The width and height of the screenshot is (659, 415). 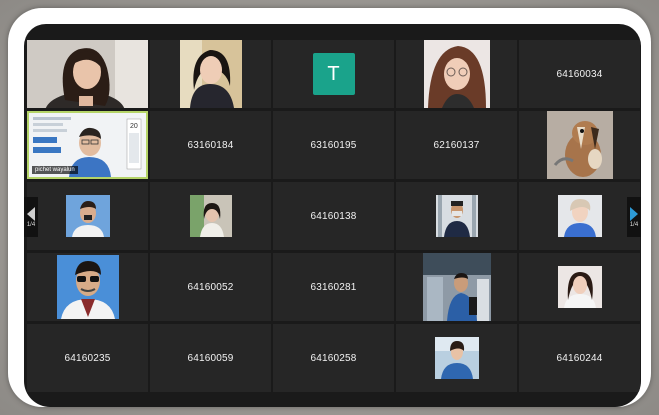 I want to click on participant-name: 62160137, so click(x=456, y=145).